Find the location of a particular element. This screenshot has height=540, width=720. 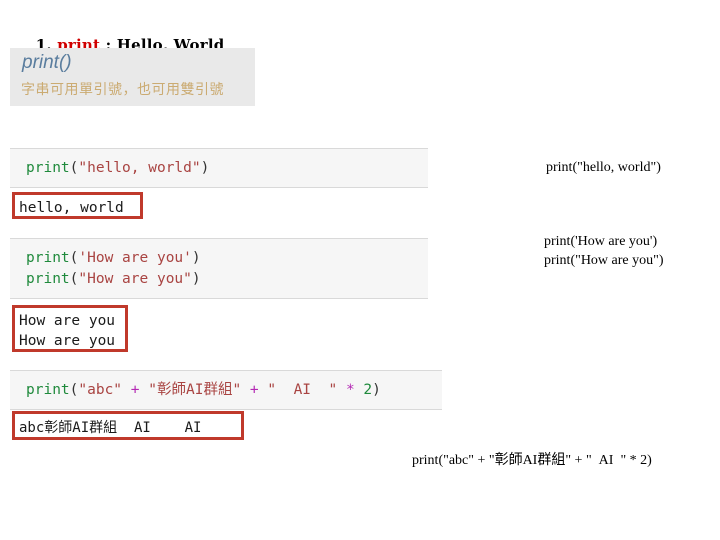

code-block-2: print('How are you') print("How are you") is located at coordinates (219, 268).